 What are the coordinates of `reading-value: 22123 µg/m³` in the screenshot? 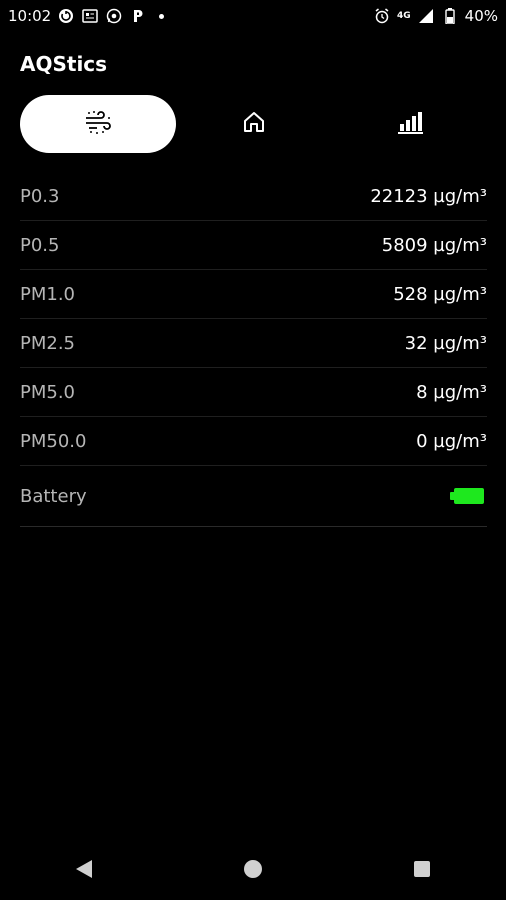 It's located at (428, 196).